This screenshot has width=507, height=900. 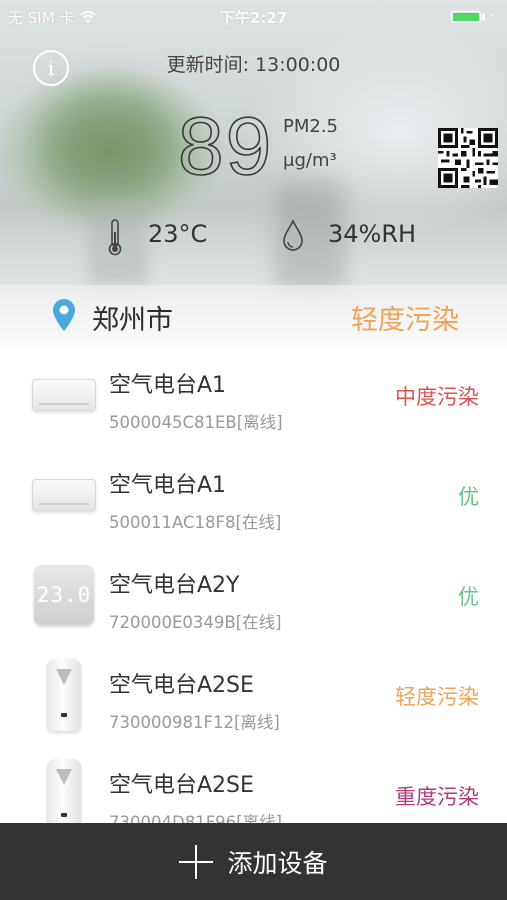 I want to click on air-radio-a2y-image: 23.0, so click(x=64, y=595).